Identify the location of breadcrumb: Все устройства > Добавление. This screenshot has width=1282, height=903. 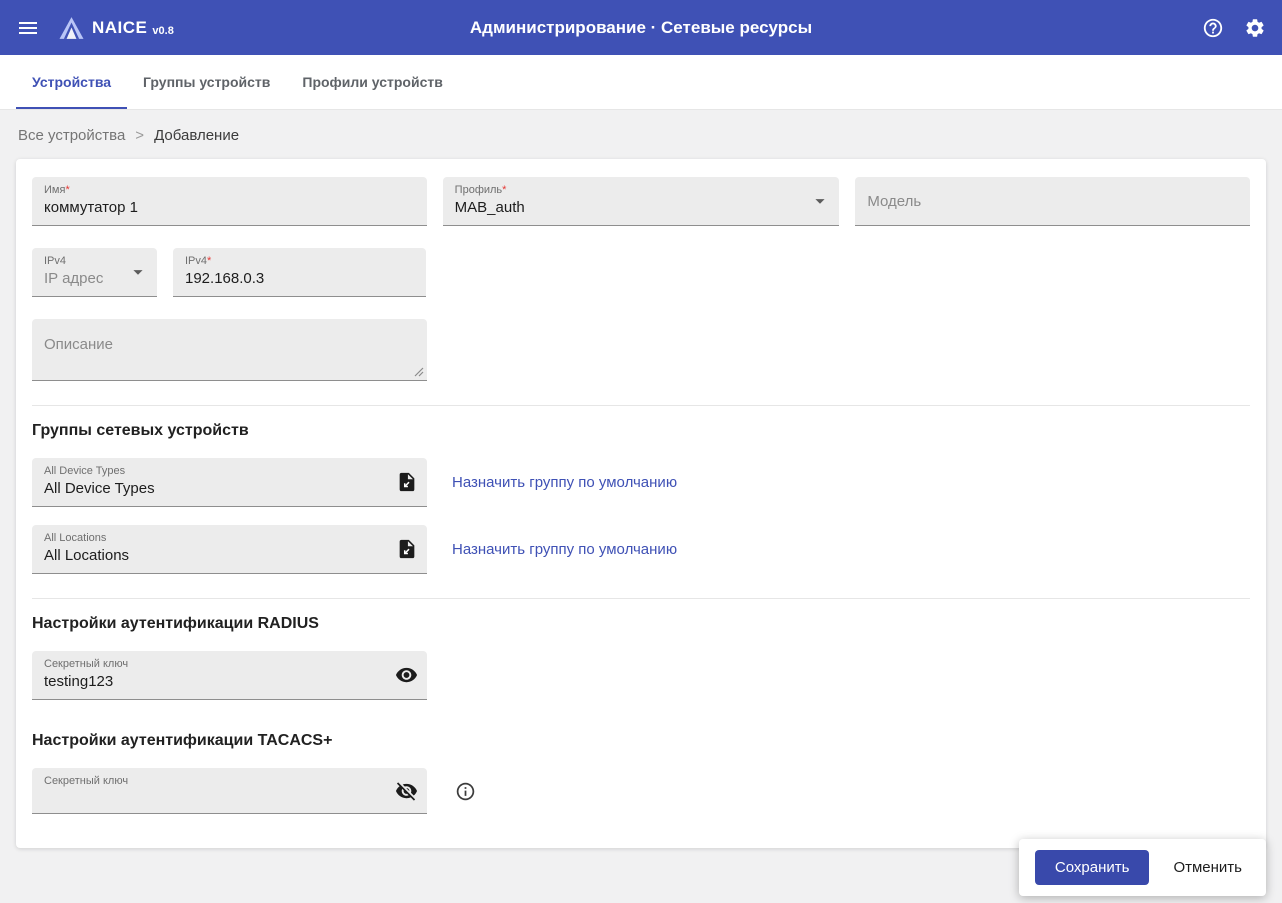
(641, 132).